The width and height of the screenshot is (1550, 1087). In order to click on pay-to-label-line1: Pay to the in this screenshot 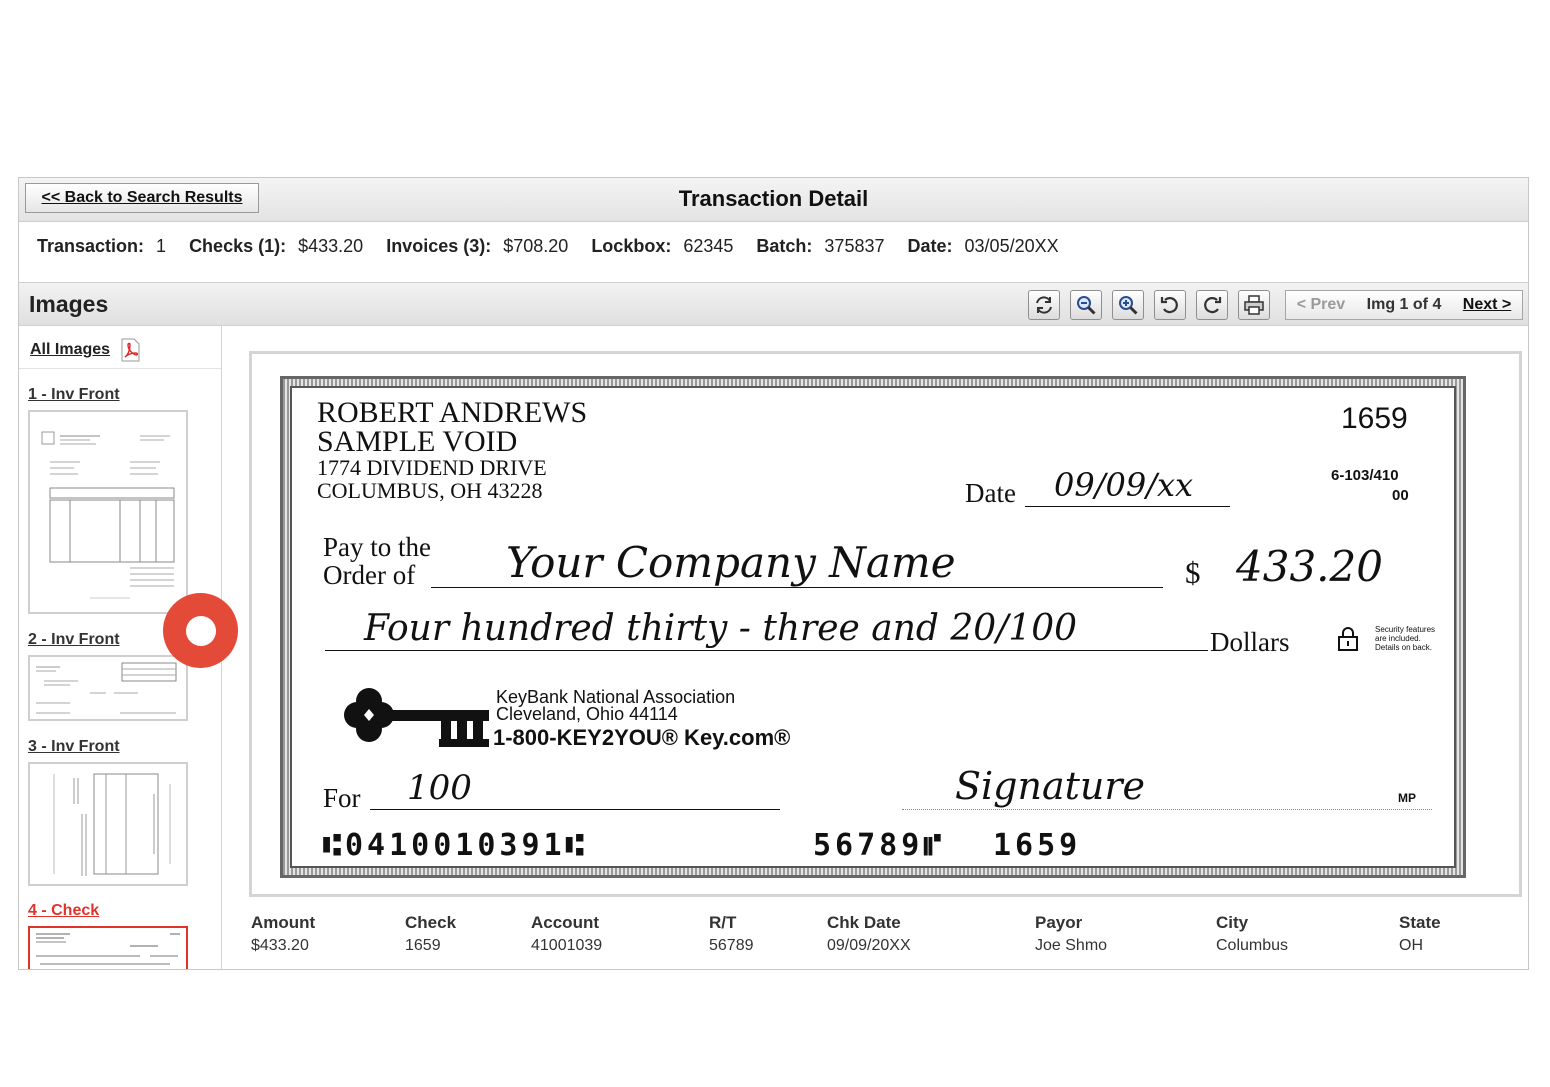, I will do `click(377, 547)`.